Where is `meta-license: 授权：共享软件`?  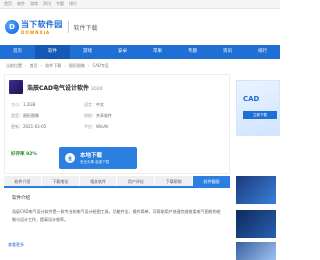
meta-license: 授权：共享软件 is located at coordinates (98, 115).